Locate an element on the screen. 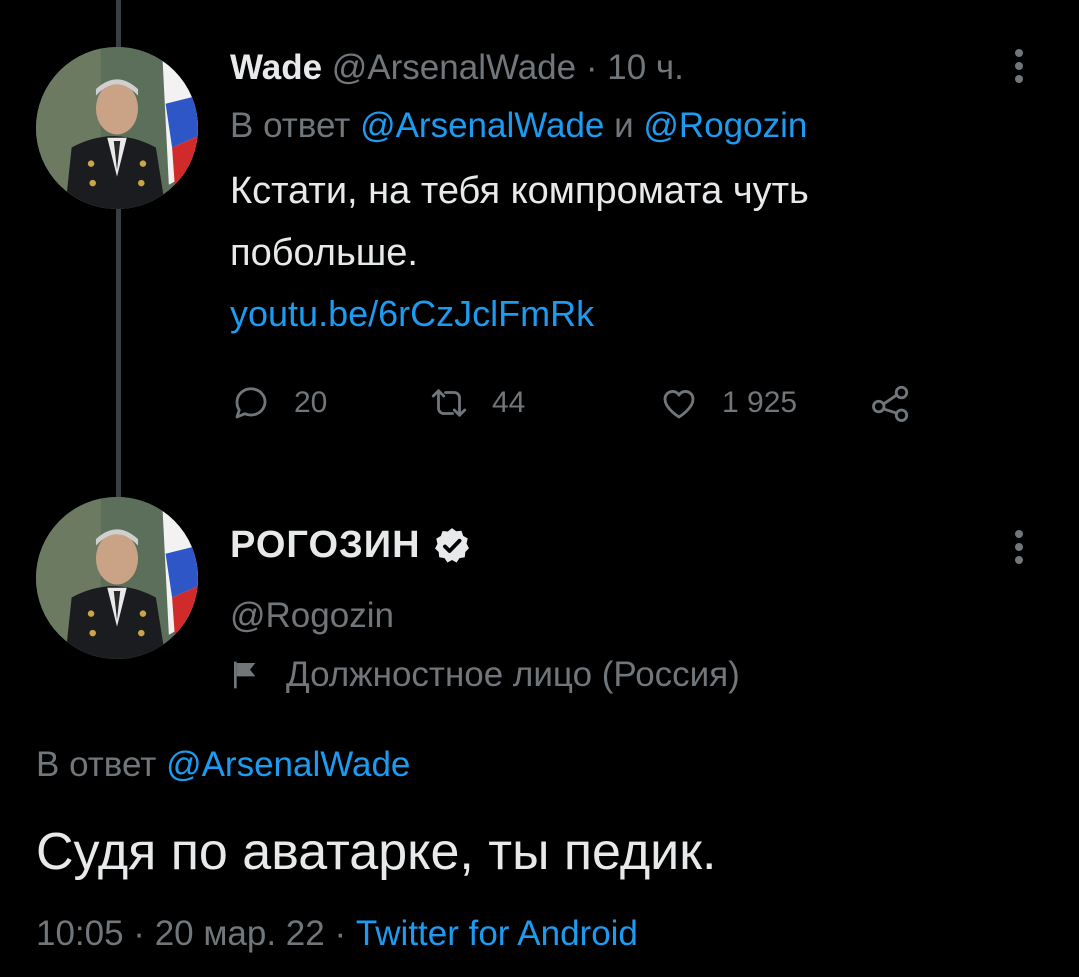 This screenshot has height=977, width=1079. author-handle: @Rogozin is located at coordinates (312, 616).